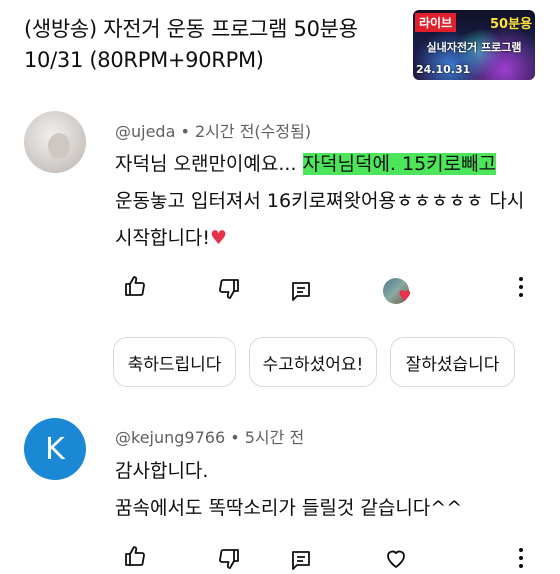 Image resolution: width=560 pixels, height=574 pixels. I want to click on heart-icon, so click(396, 559).